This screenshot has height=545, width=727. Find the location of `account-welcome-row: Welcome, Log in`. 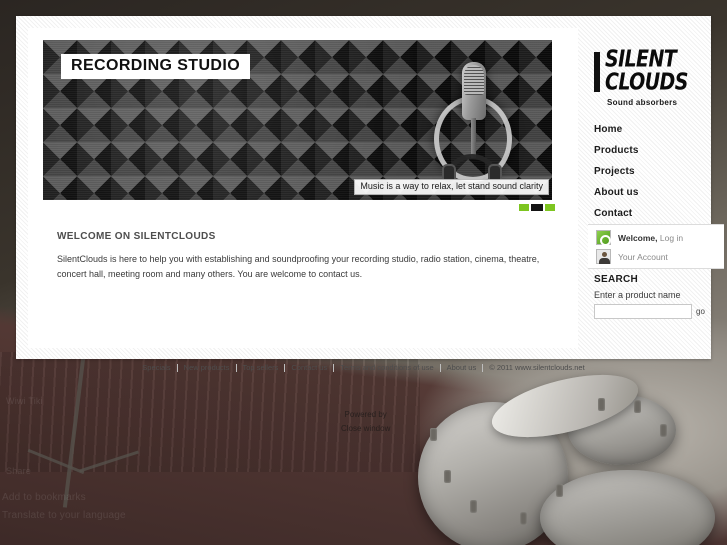

account-welcome-row: Welcome, Log in is located at coordinates (639, 238).